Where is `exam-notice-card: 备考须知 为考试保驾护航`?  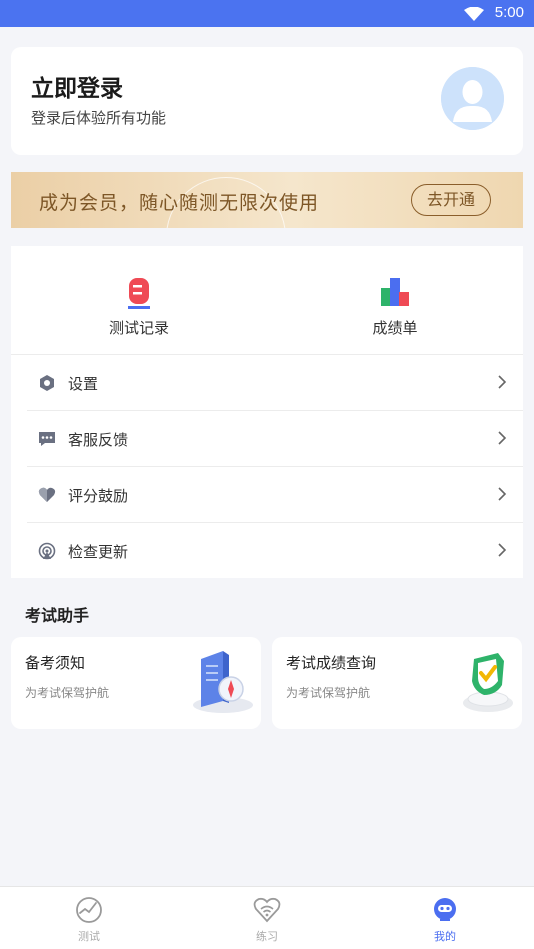
exam-notice-card: 备考须知 为考试保驾护航 is located at coordinates (136, 683).